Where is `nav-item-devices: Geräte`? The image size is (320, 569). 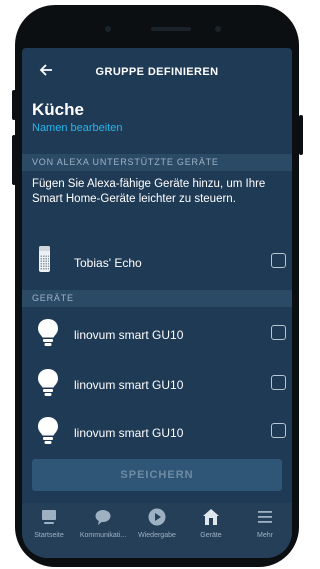
nav-item-devices: Geräte is located at coordinates (211, 523).